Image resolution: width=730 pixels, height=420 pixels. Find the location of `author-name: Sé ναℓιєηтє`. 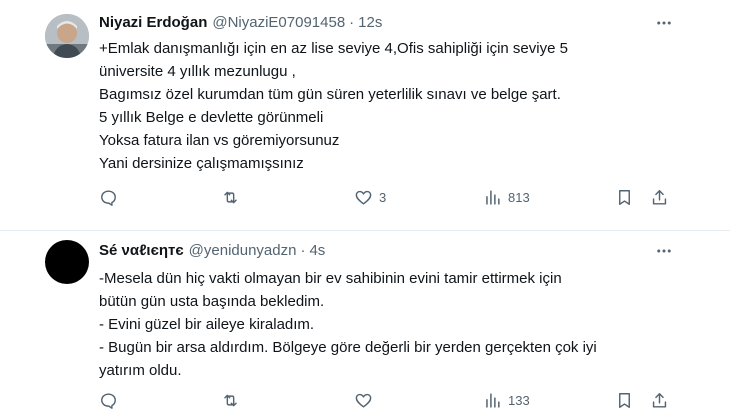

author-name: Sé ναℓιєηтє is located at coordinates (141, 250).